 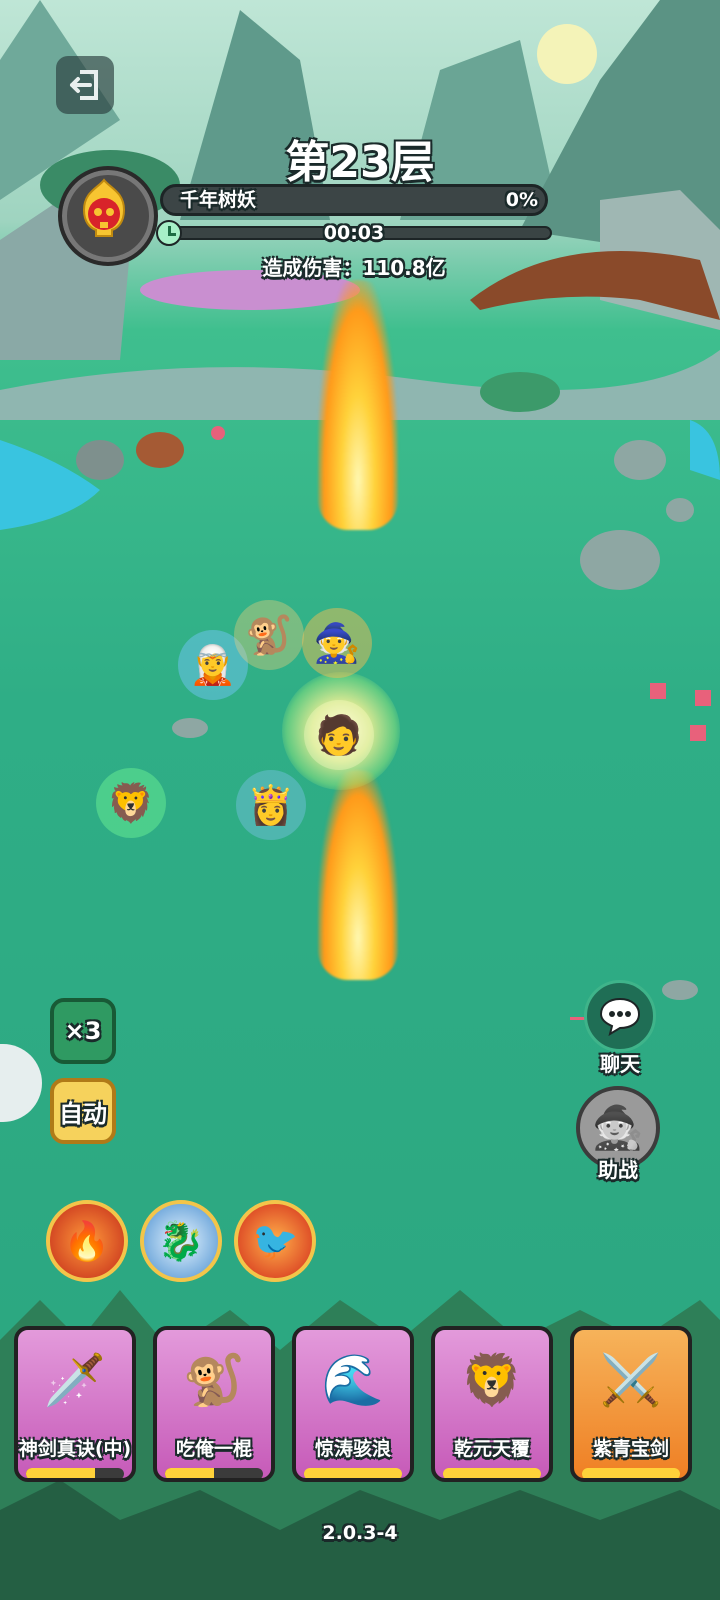 I want to click on chat-label: 聊天, so click(x=620, y=1064).